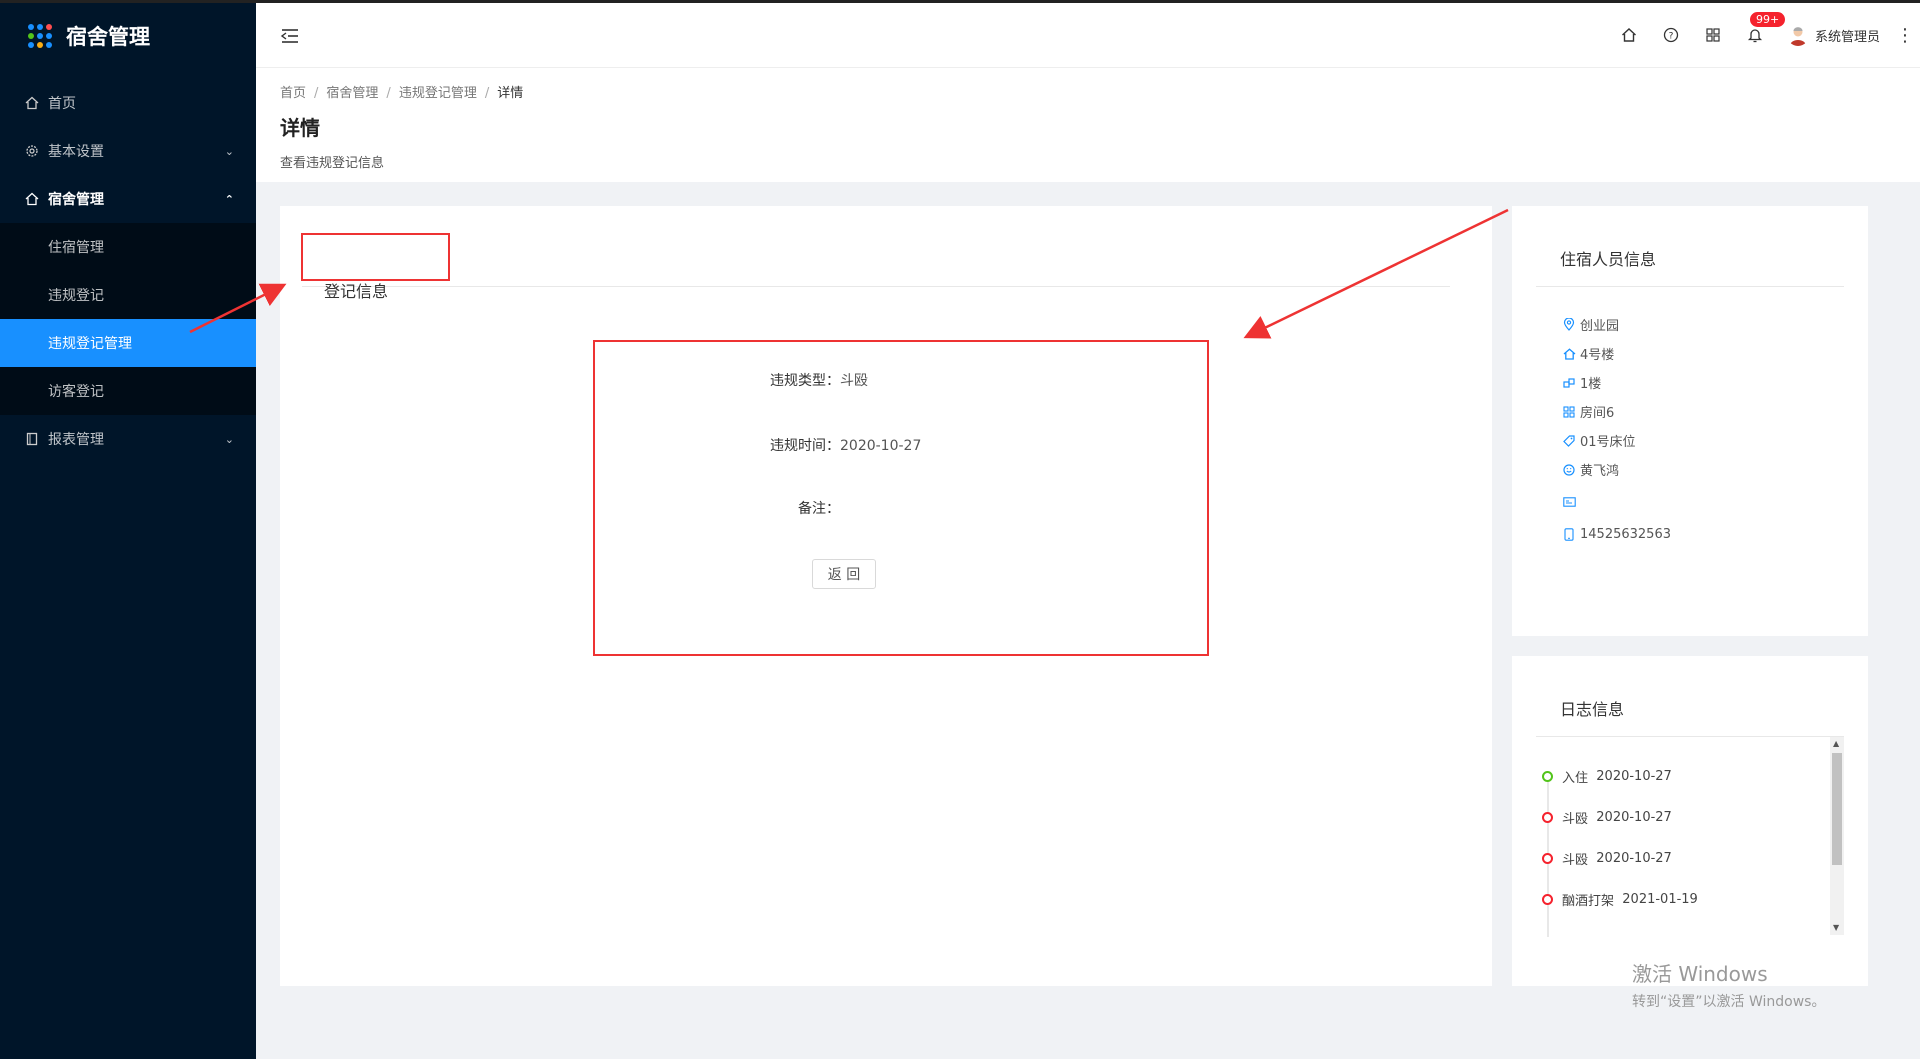 This screenshot has width=1920, height=1059. What do you see at coordinates (1569, 441) in the screenshot?
I see `tag-icon` at bounding box center [1569, 441].